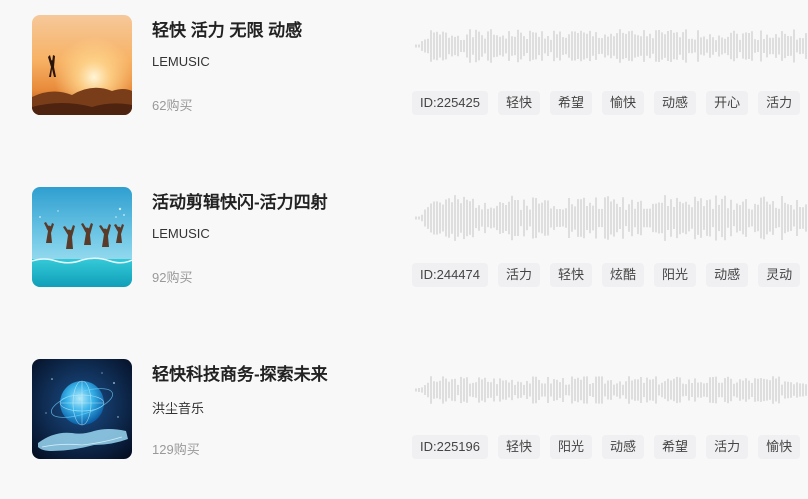 Image resolution: width=808 pixels, height=499 pixels. I want to click on tag-list: ID:225425 轻快 希望 愉快 动感 开心 活力, so click(606, 103).